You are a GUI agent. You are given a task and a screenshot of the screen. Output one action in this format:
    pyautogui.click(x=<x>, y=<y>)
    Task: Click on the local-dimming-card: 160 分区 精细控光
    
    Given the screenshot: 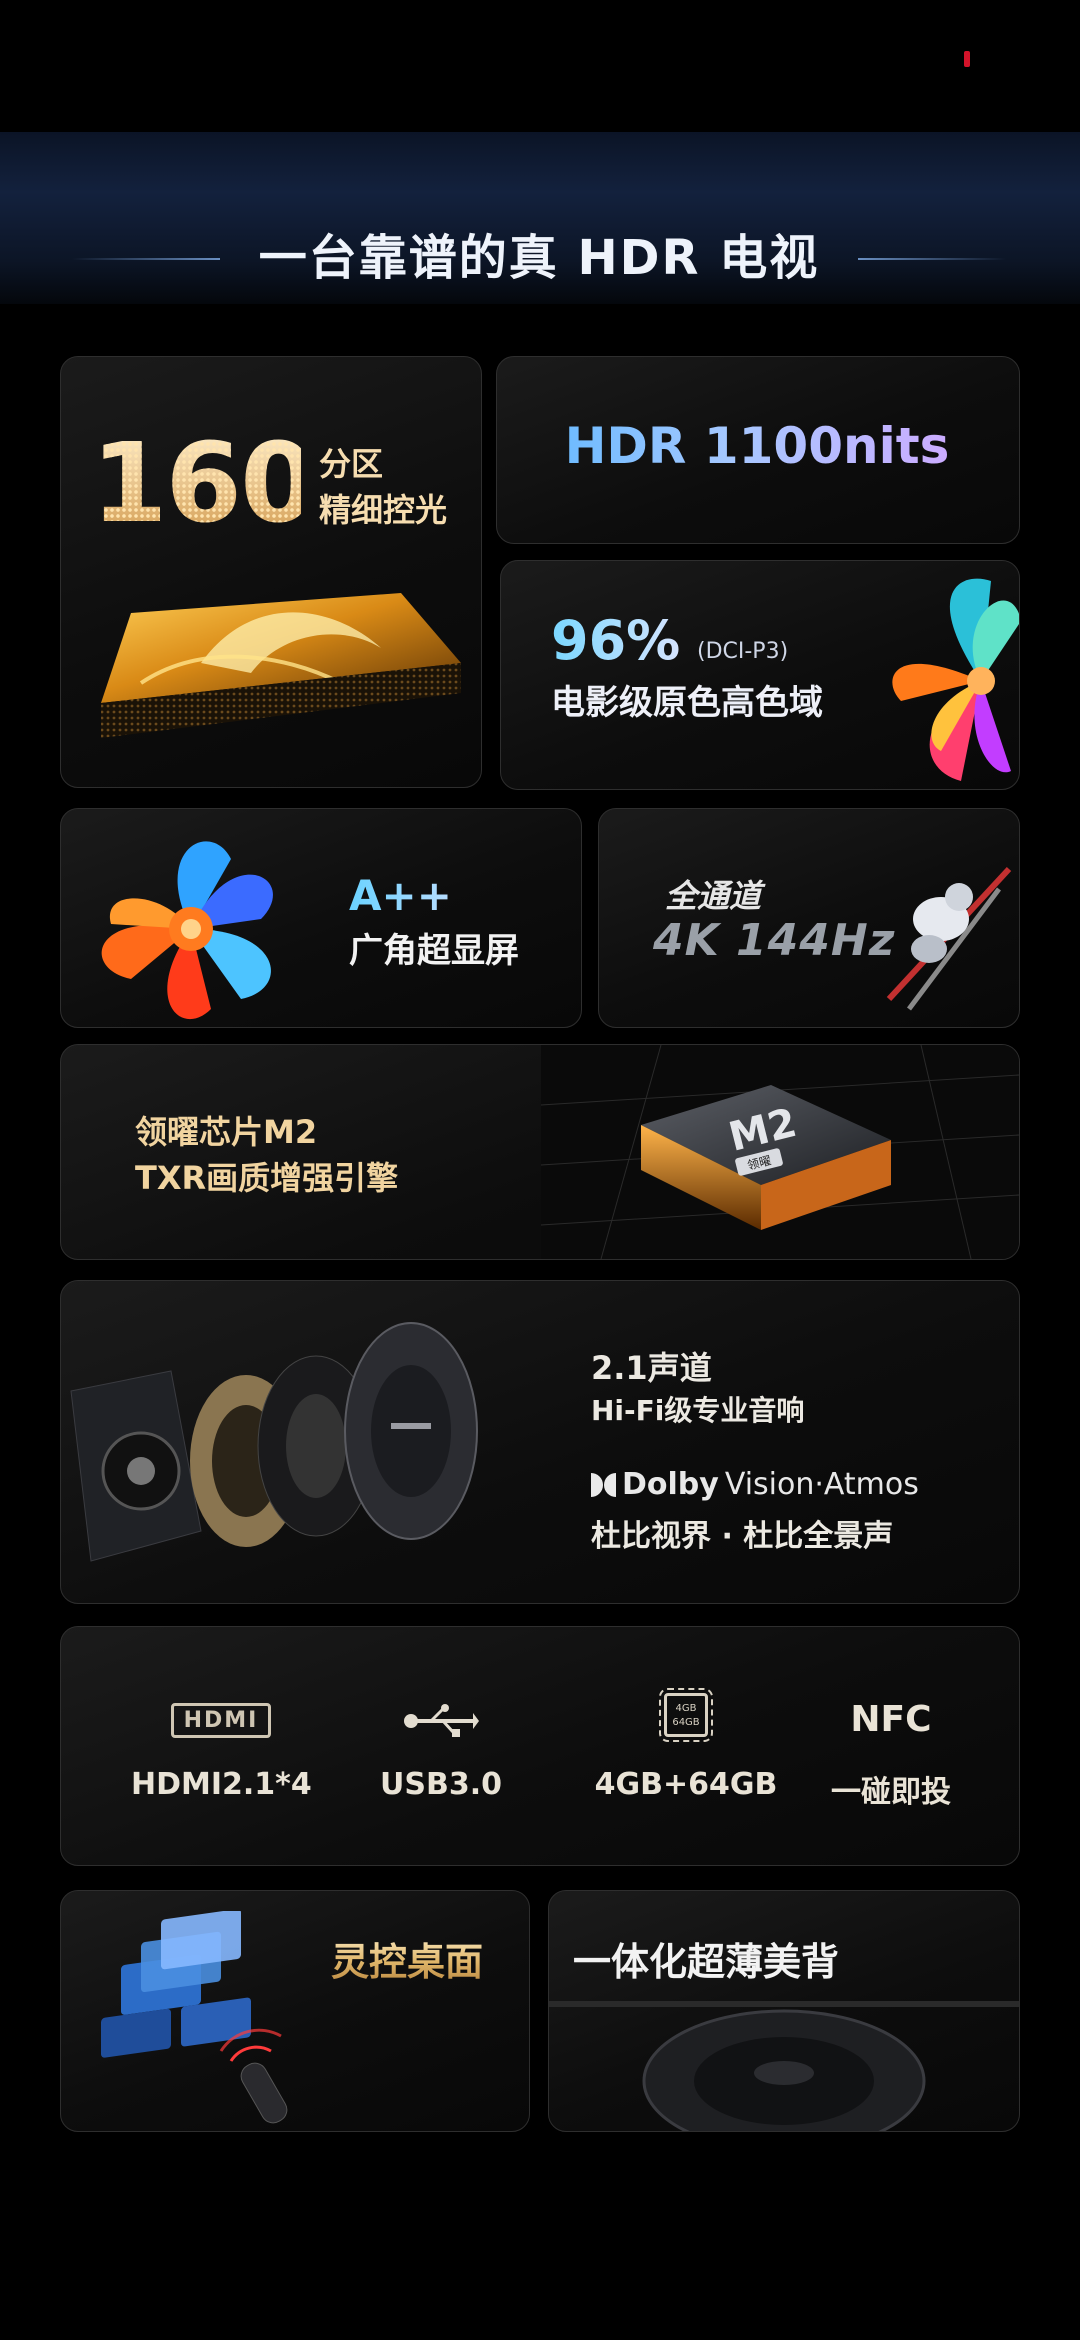 What is the action you would take?
    pyautogui.click(x=271, y=572)
    